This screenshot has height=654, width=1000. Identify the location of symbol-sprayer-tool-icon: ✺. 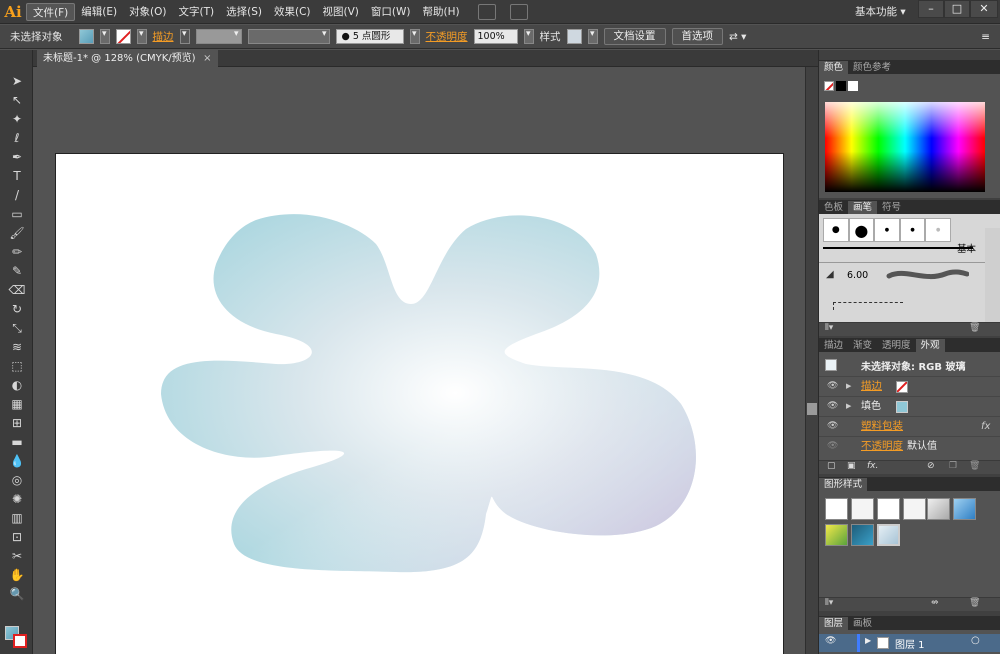
(17, 499).